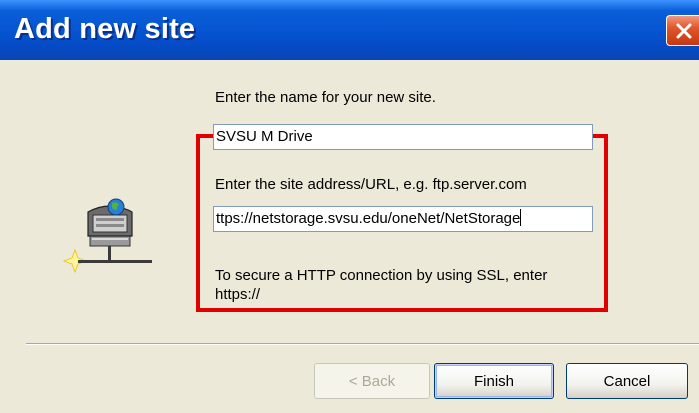 This screenshot has height=413, width=699. Describe the element at coordinates (362, 344) in the screenshot. I see `footer-separator` at that location.